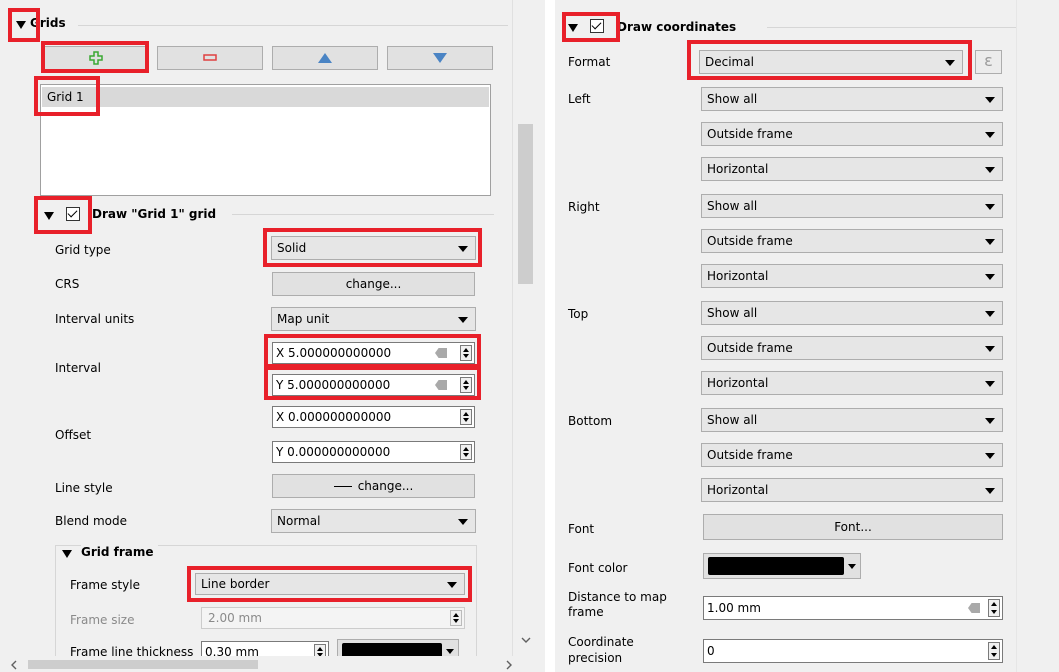 Image resolution: width=1059 pixels, height=672 pixels. I want to click on color-swatch, so click(776, 566).